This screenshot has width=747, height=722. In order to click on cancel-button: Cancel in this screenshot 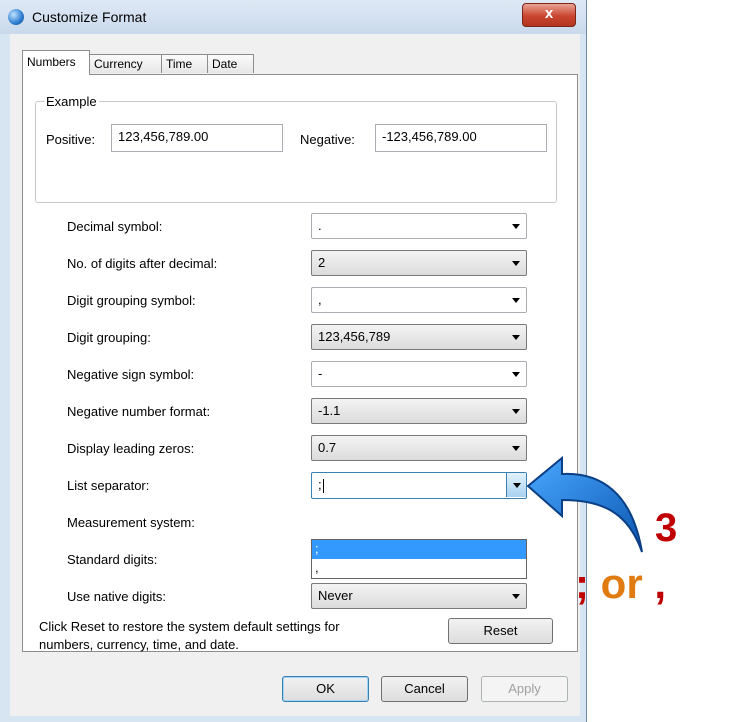, I will do `click(424, 689)`.